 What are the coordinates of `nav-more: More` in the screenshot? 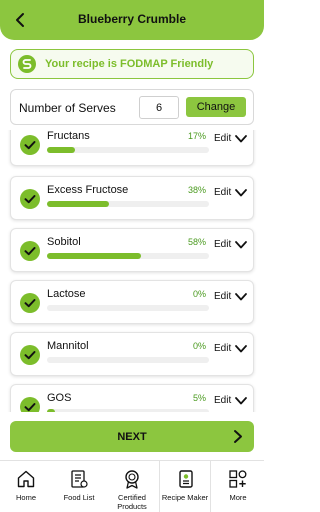 It's located at (238, 486).